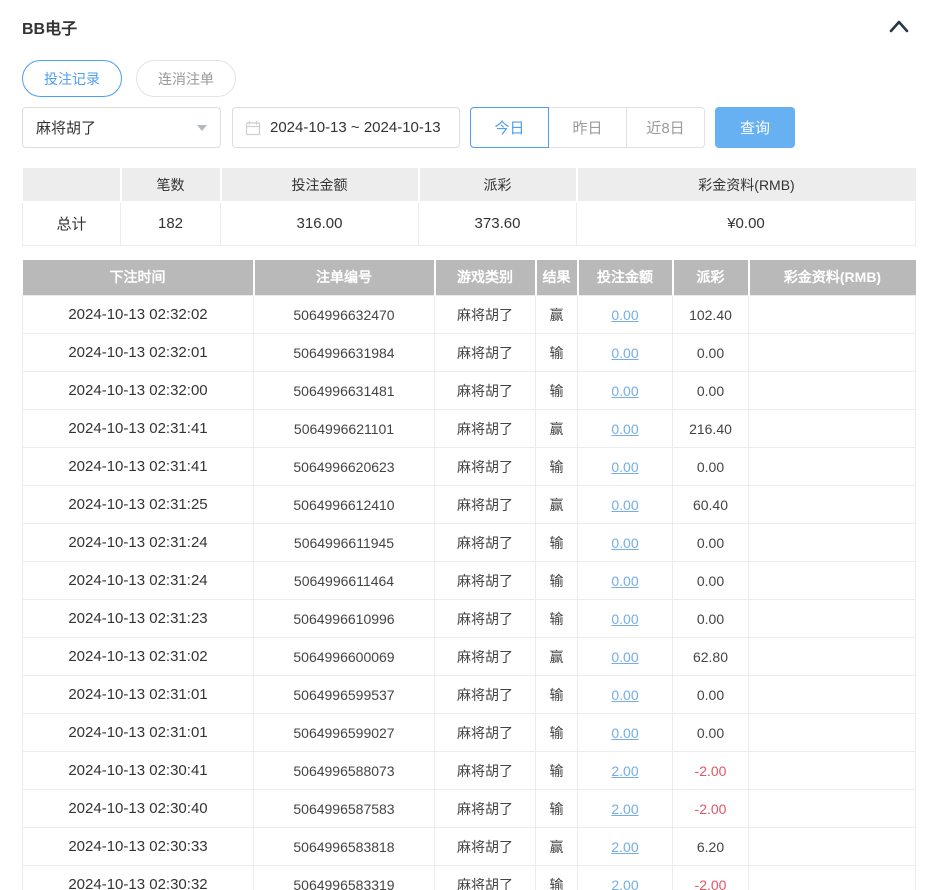  What do you see at coordinates (72, 78) in the screenshot?
I see `tab-betting-records: 投注记录` at bounding box center [72, 78].